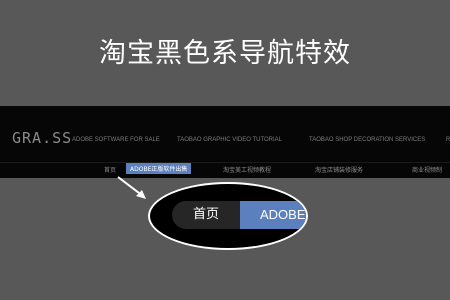 The height and width of the screenshot is (300, 450). I want to click on zoomed-home-tab: 首页, so click(206, 215).